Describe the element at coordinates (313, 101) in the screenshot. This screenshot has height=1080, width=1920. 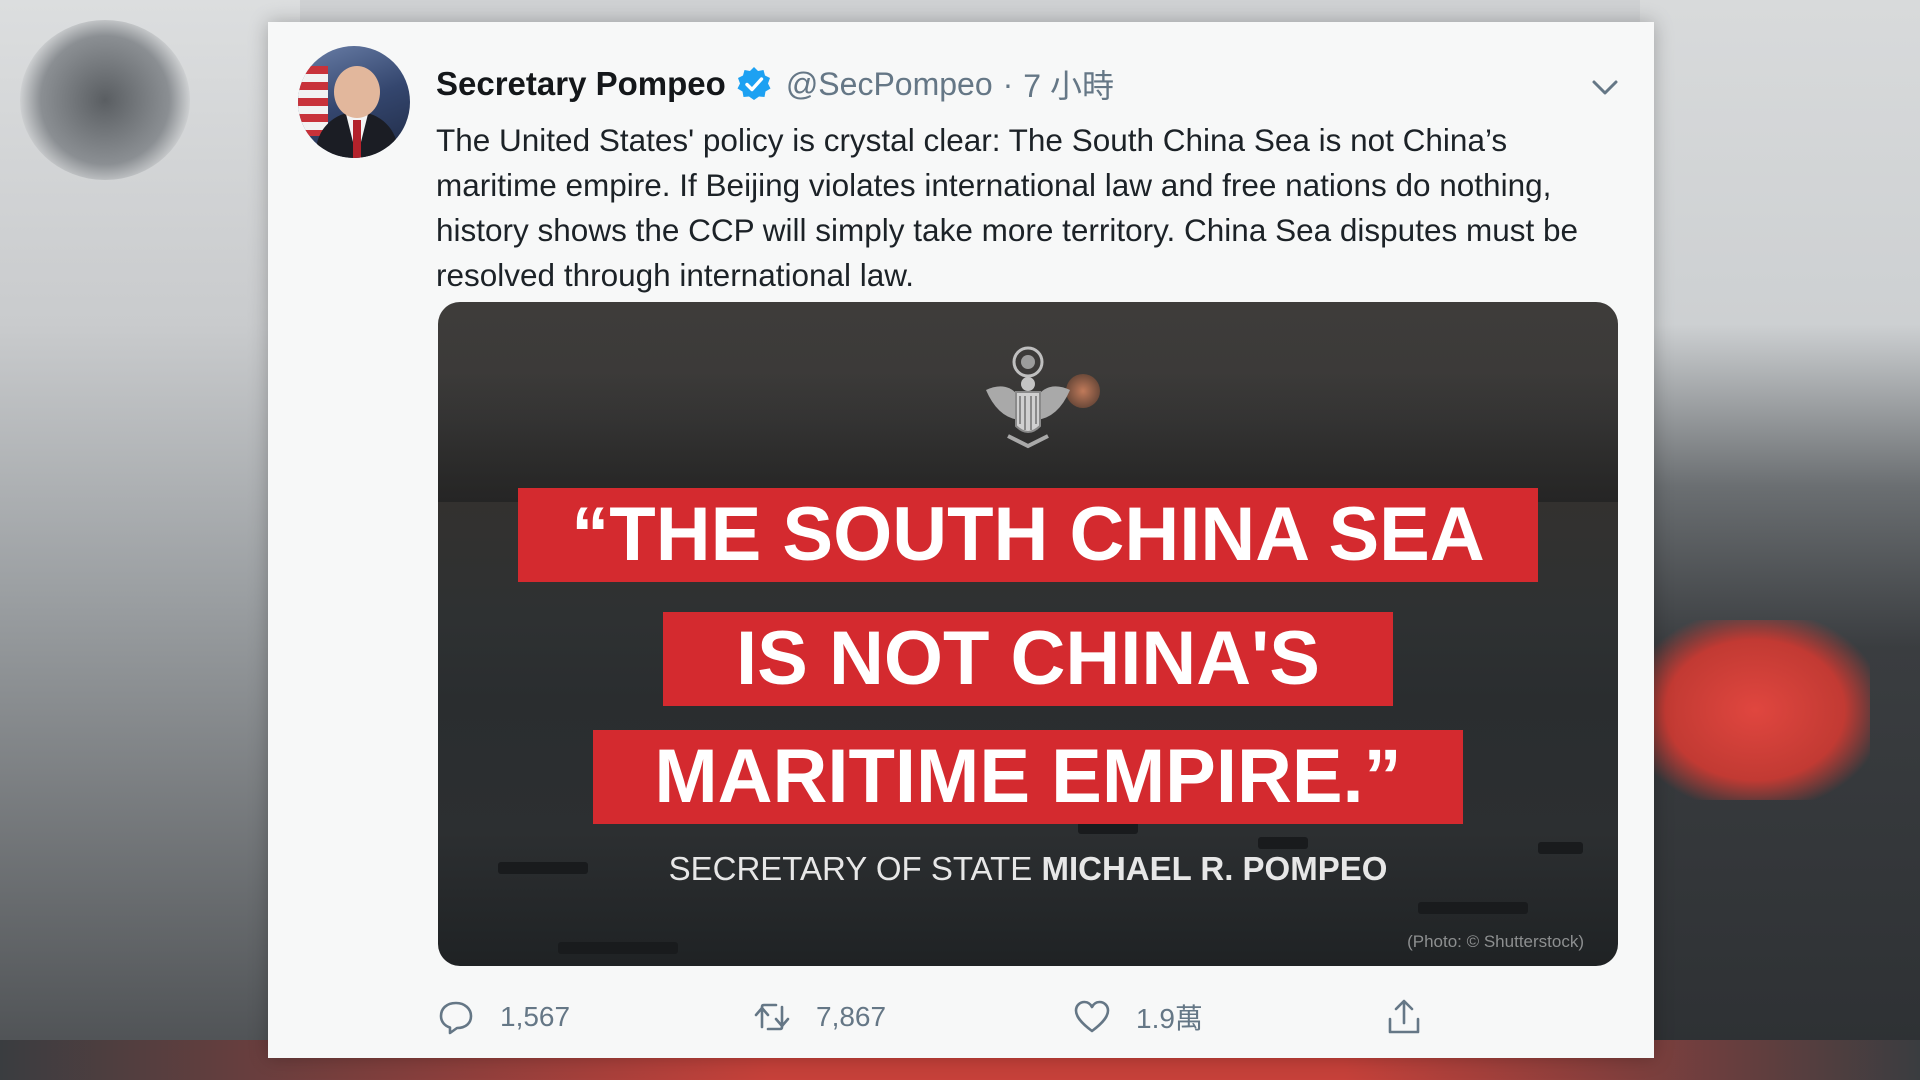
I see `avatar-flag` at that location.